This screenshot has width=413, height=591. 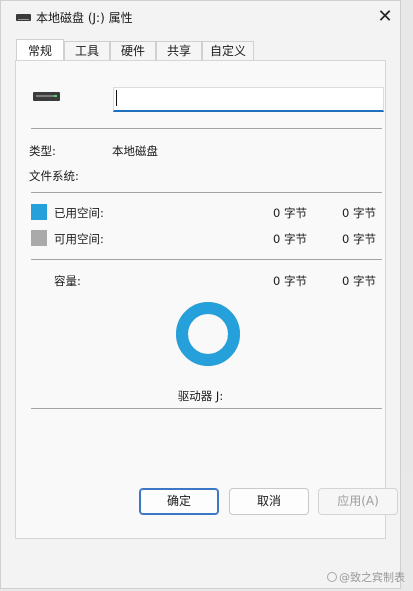 I want to click on title-bar: 本地磁盘 (J:) 属性 ✕, so click(x=200, y=16).